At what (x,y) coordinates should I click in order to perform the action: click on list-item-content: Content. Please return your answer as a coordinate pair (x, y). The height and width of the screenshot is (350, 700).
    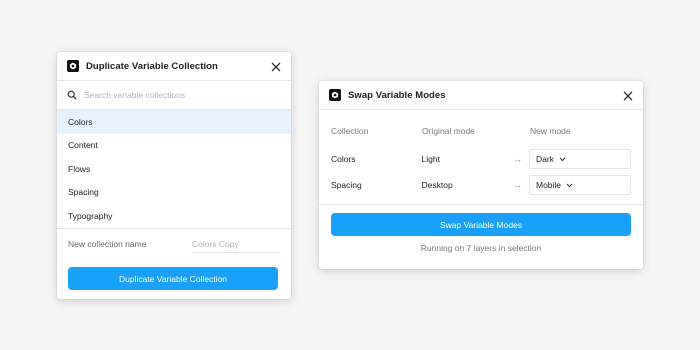
    Looking at the image, I should click on (174, 146).